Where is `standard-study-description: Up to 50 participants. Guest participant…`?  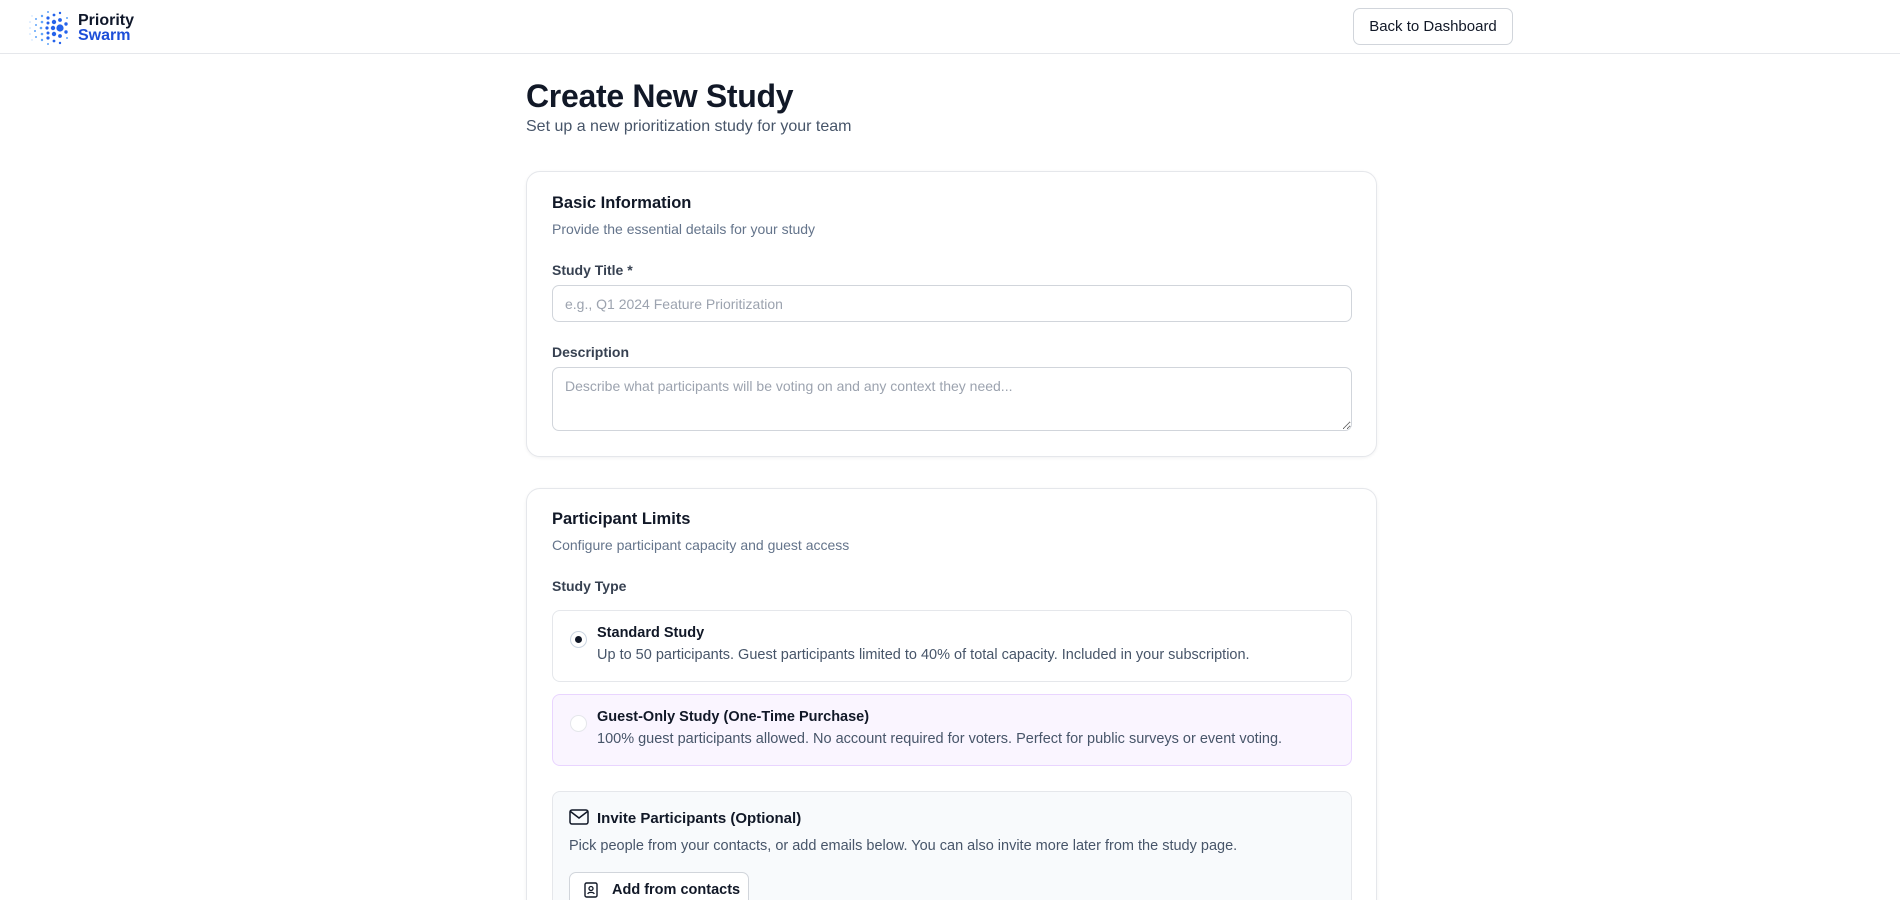
standard-study-description: Up to 50 participants. Guest participant… is located at coordinates (923, 655).